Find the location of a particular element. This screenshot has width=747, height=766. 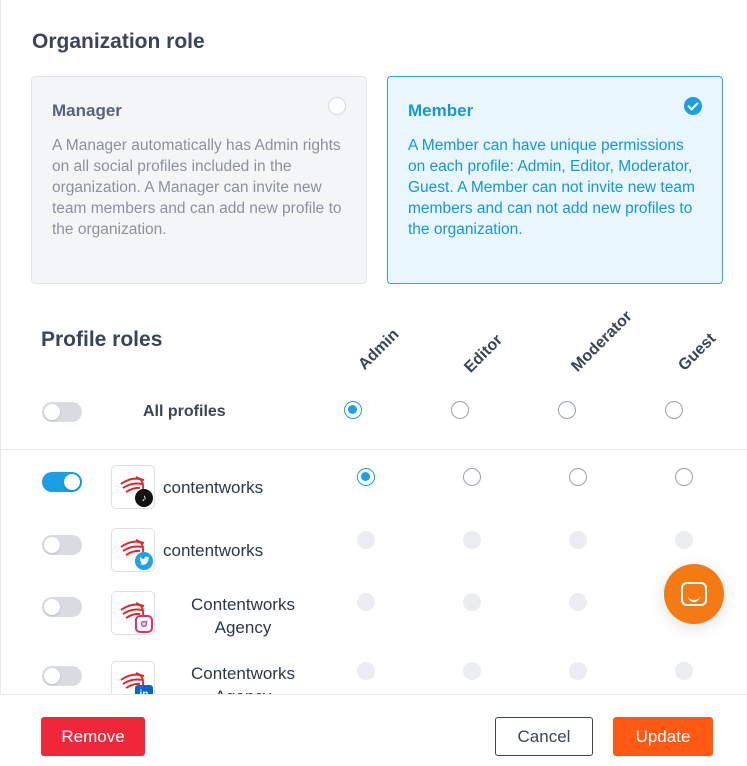

profile-avatar: in is located at coordinates (133, 677).